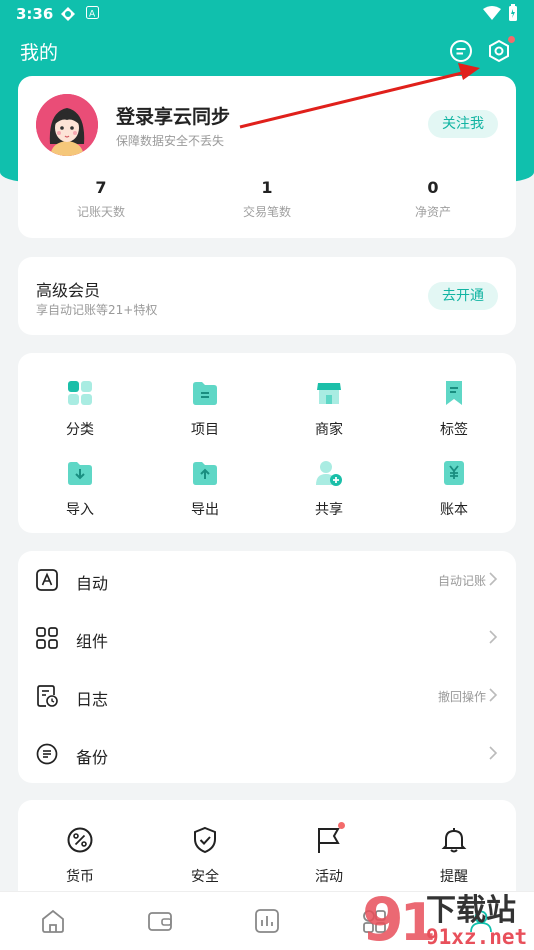 The image size is (534, 950). What do you see at coordinates (205, 473) in the screenshot?
I see `export-icon` at bounding box center [205, 473].